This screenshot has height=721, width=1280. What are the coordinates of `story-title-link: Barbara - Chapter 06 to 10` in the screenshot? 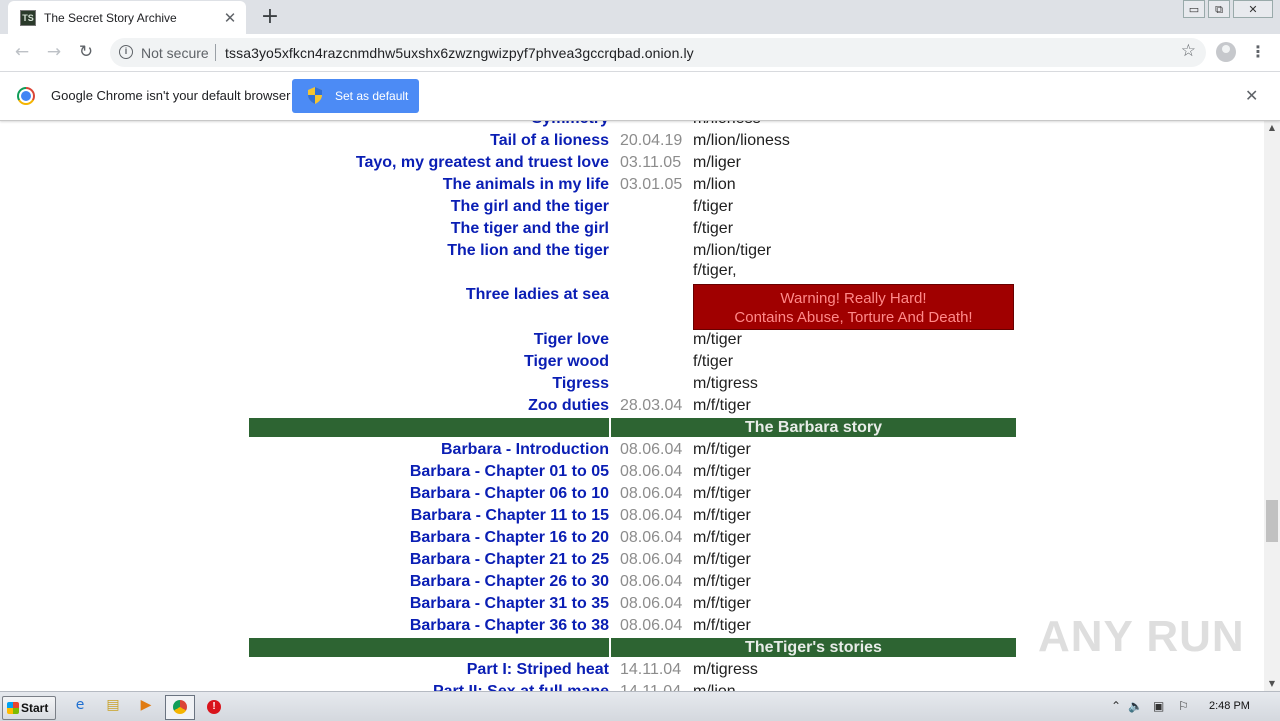 It's located at (509, 494).